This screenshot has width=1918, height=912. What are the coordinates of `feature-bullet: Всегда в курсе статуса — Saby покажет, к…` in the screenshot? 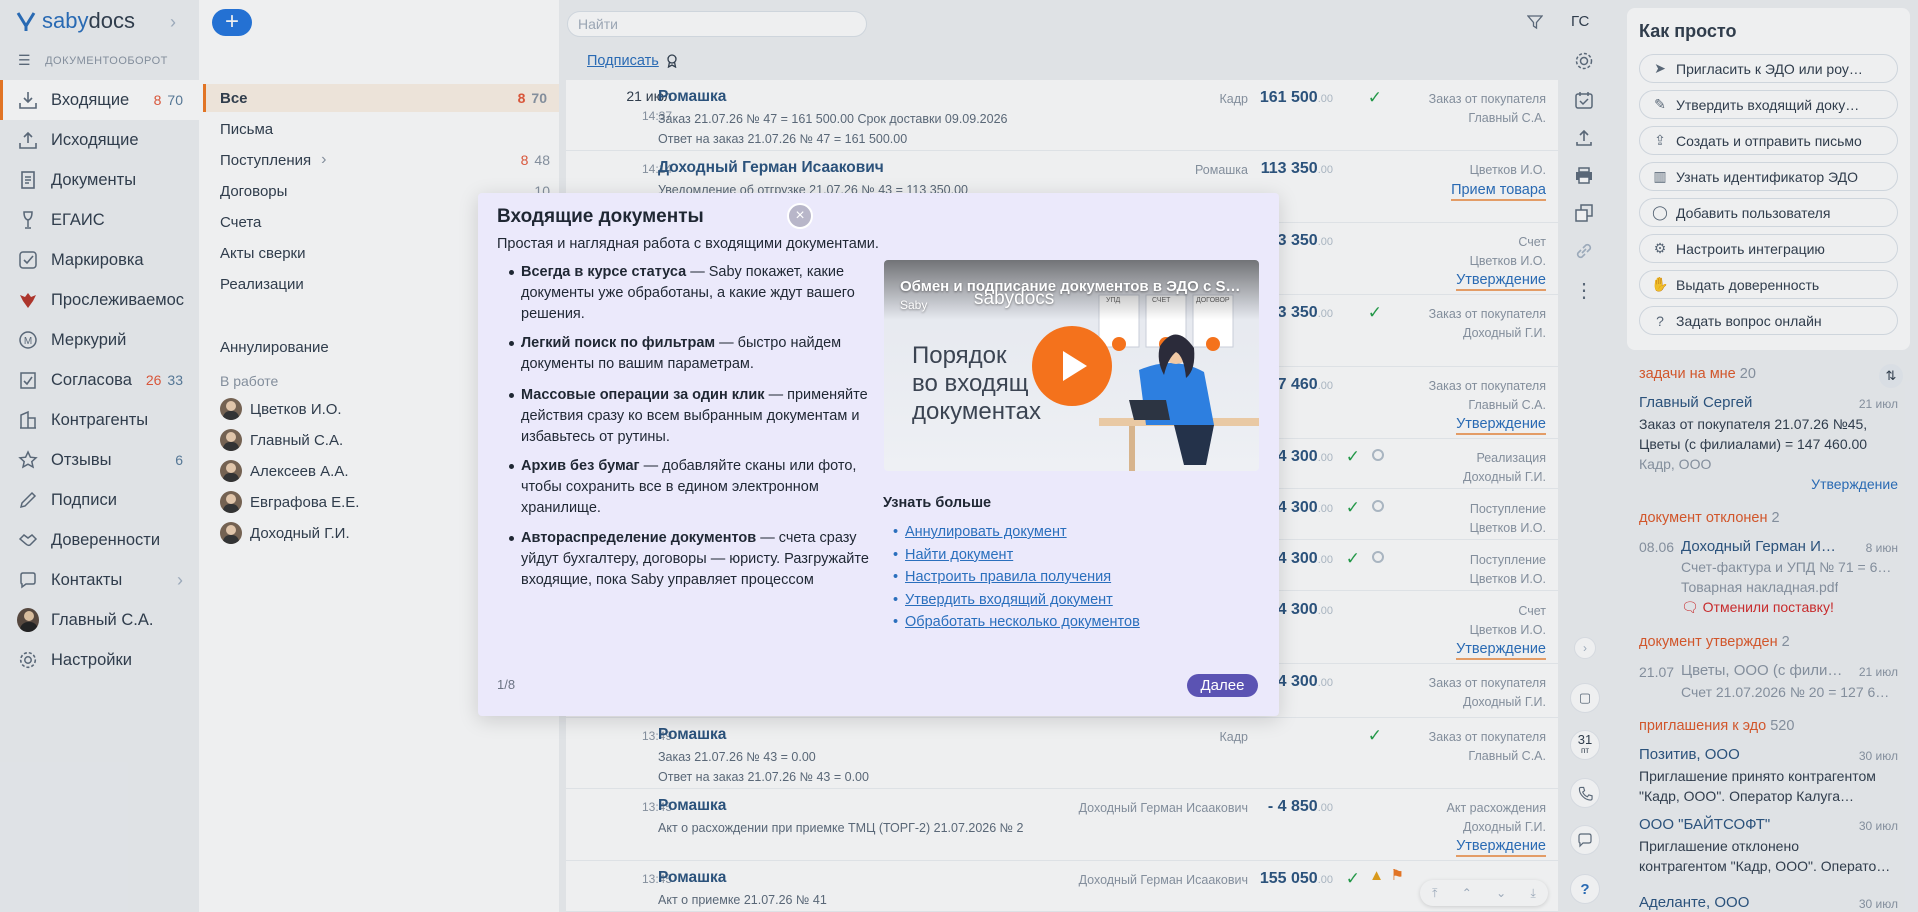 It's located at (692, 293).